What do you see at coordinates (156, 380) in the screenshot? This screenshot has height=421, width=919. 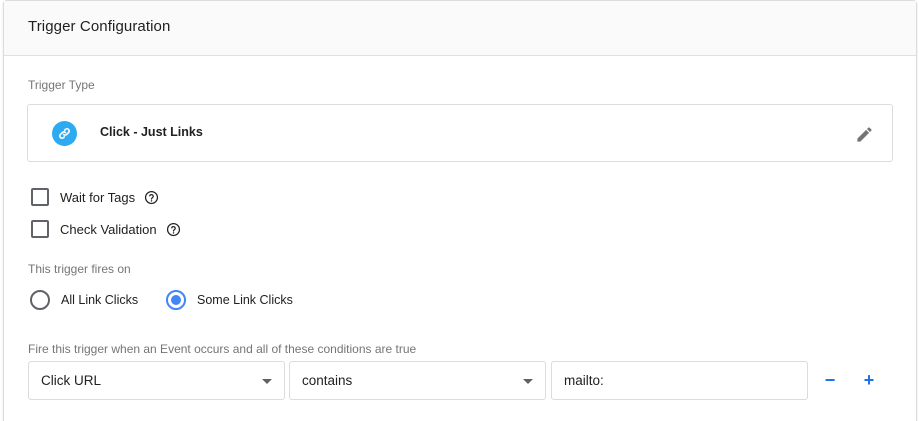 I see `variable-select: Click URL` at bounding box center [156, 380].